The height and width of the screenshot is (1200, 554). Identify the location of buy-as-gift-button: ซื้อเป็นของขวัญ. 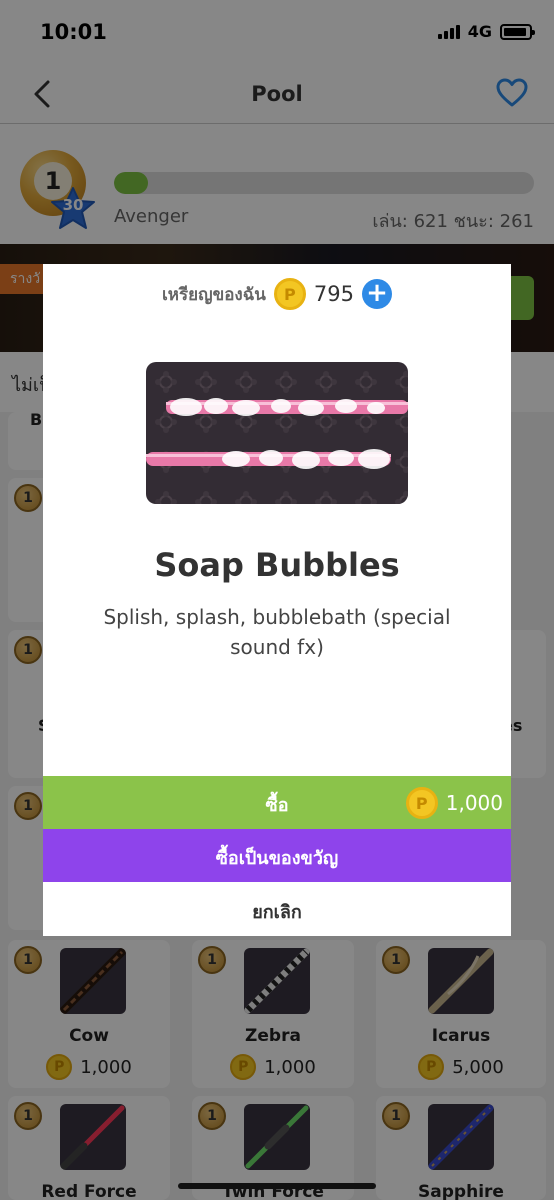
(277, 855).